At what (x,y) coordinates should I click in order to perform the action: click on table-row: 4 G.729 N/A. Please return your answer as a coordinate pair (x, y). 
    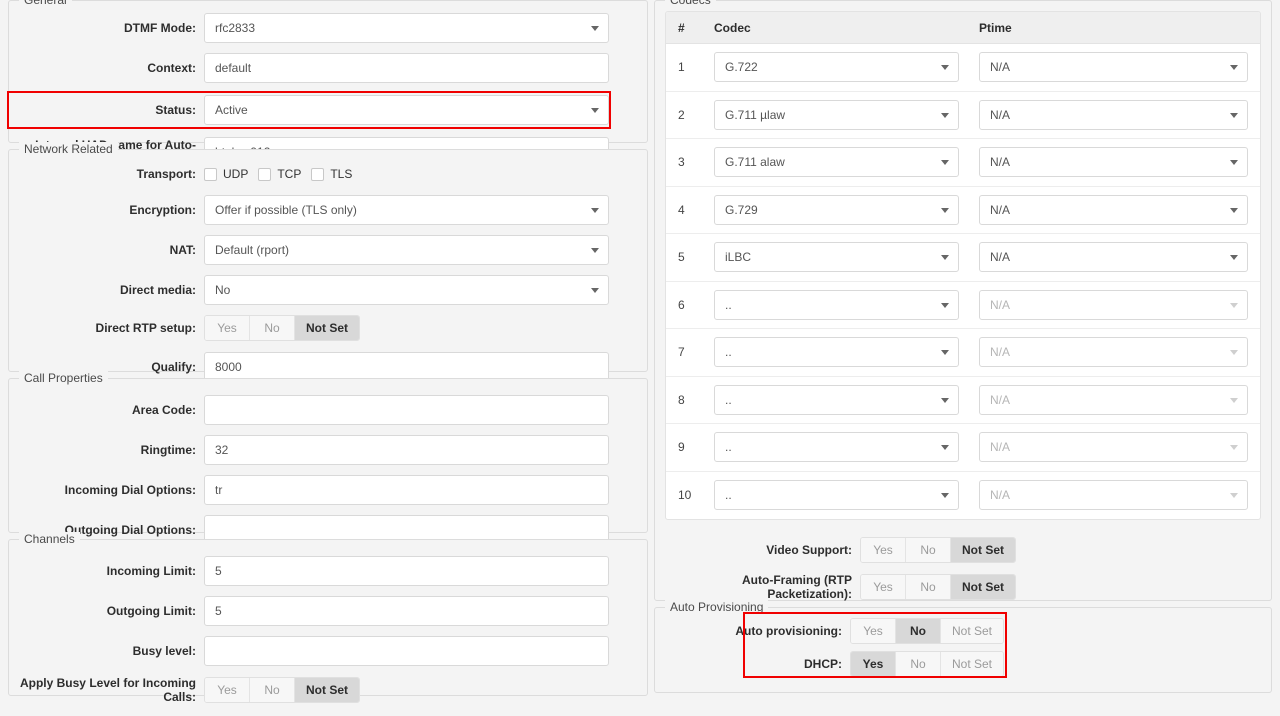
    Looking at the image, I should click on (963, 210).